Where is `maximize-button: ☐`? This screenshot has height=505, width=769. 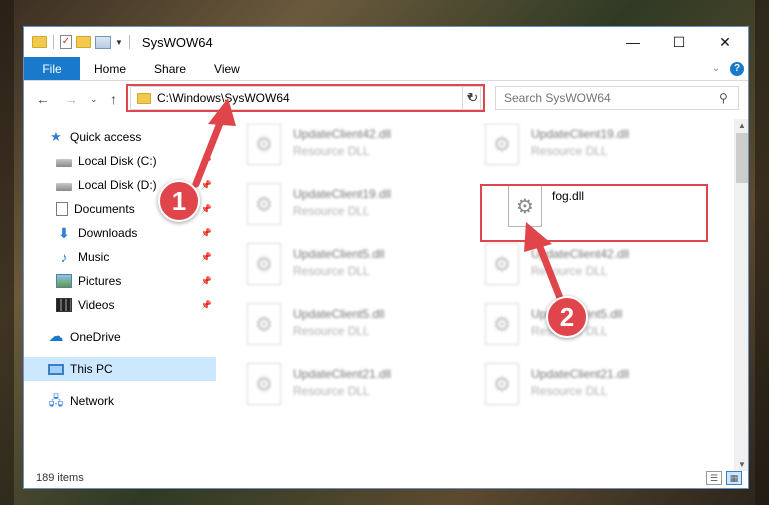 maximize-button: ☐ is located at coordinates (679, 42).